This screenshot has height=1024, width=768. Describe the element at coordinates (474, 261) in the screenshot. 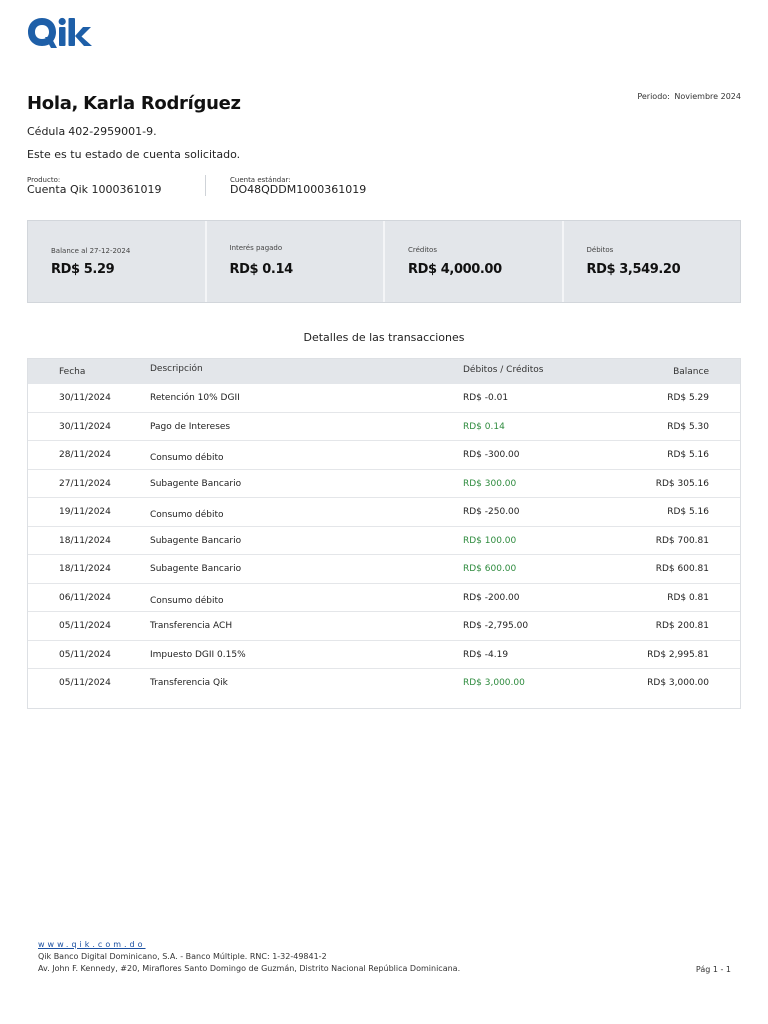

I see `summary-credits: Créditos RD$ 4,000.00` at that location.